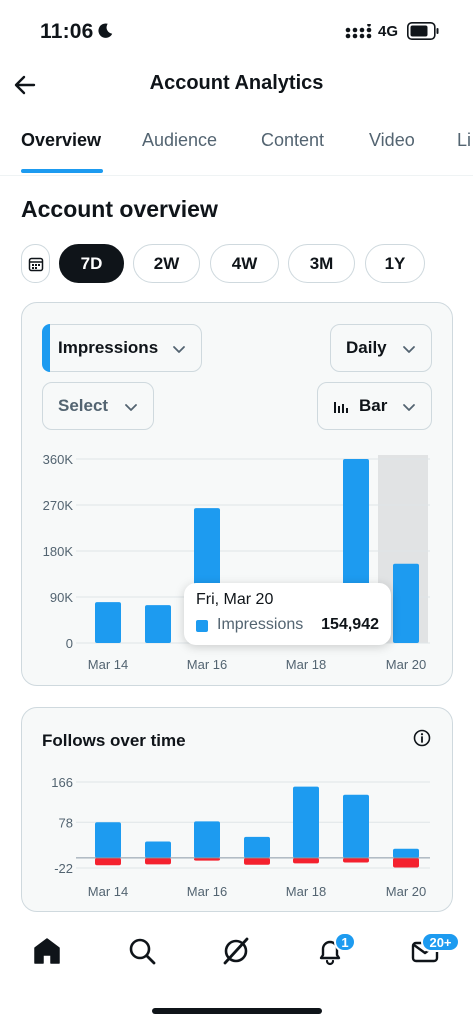 The height and width of the screenshot is (1024, 473). Describe the element at coordinates (69, 643) in the screenshot. I see `y-tick-label: 0` at that location.